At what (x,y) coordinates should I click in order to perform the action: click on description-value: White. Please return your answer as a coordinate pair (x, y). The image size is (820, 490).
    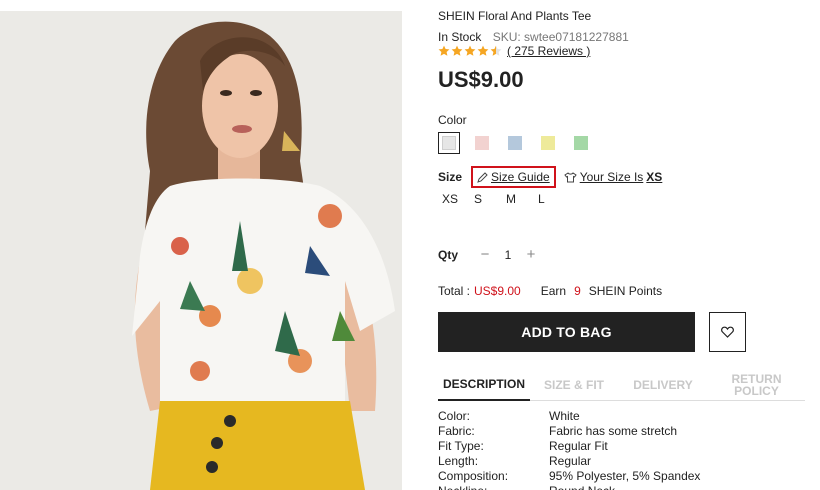
    Looking at the image, I should click on (564, 416).